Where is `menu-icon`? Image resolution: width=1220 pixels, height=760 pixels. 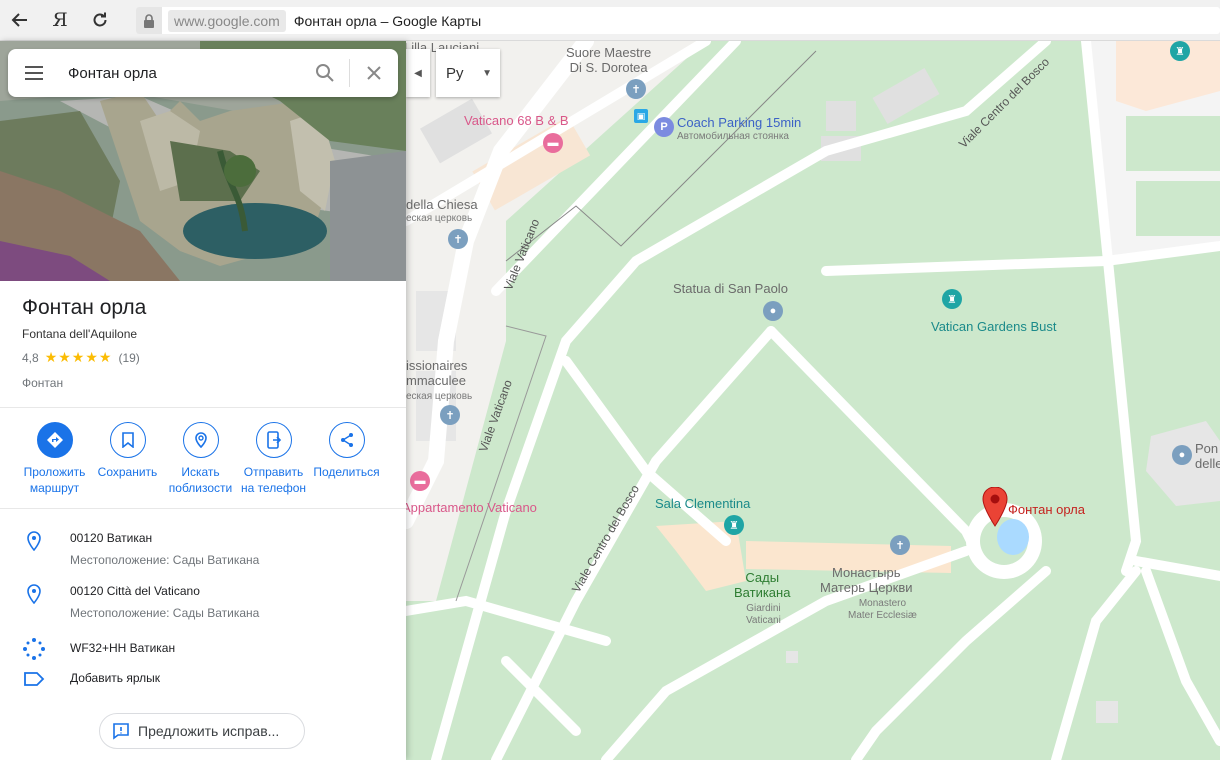 menu-icon is located at coordinates (34, 73).